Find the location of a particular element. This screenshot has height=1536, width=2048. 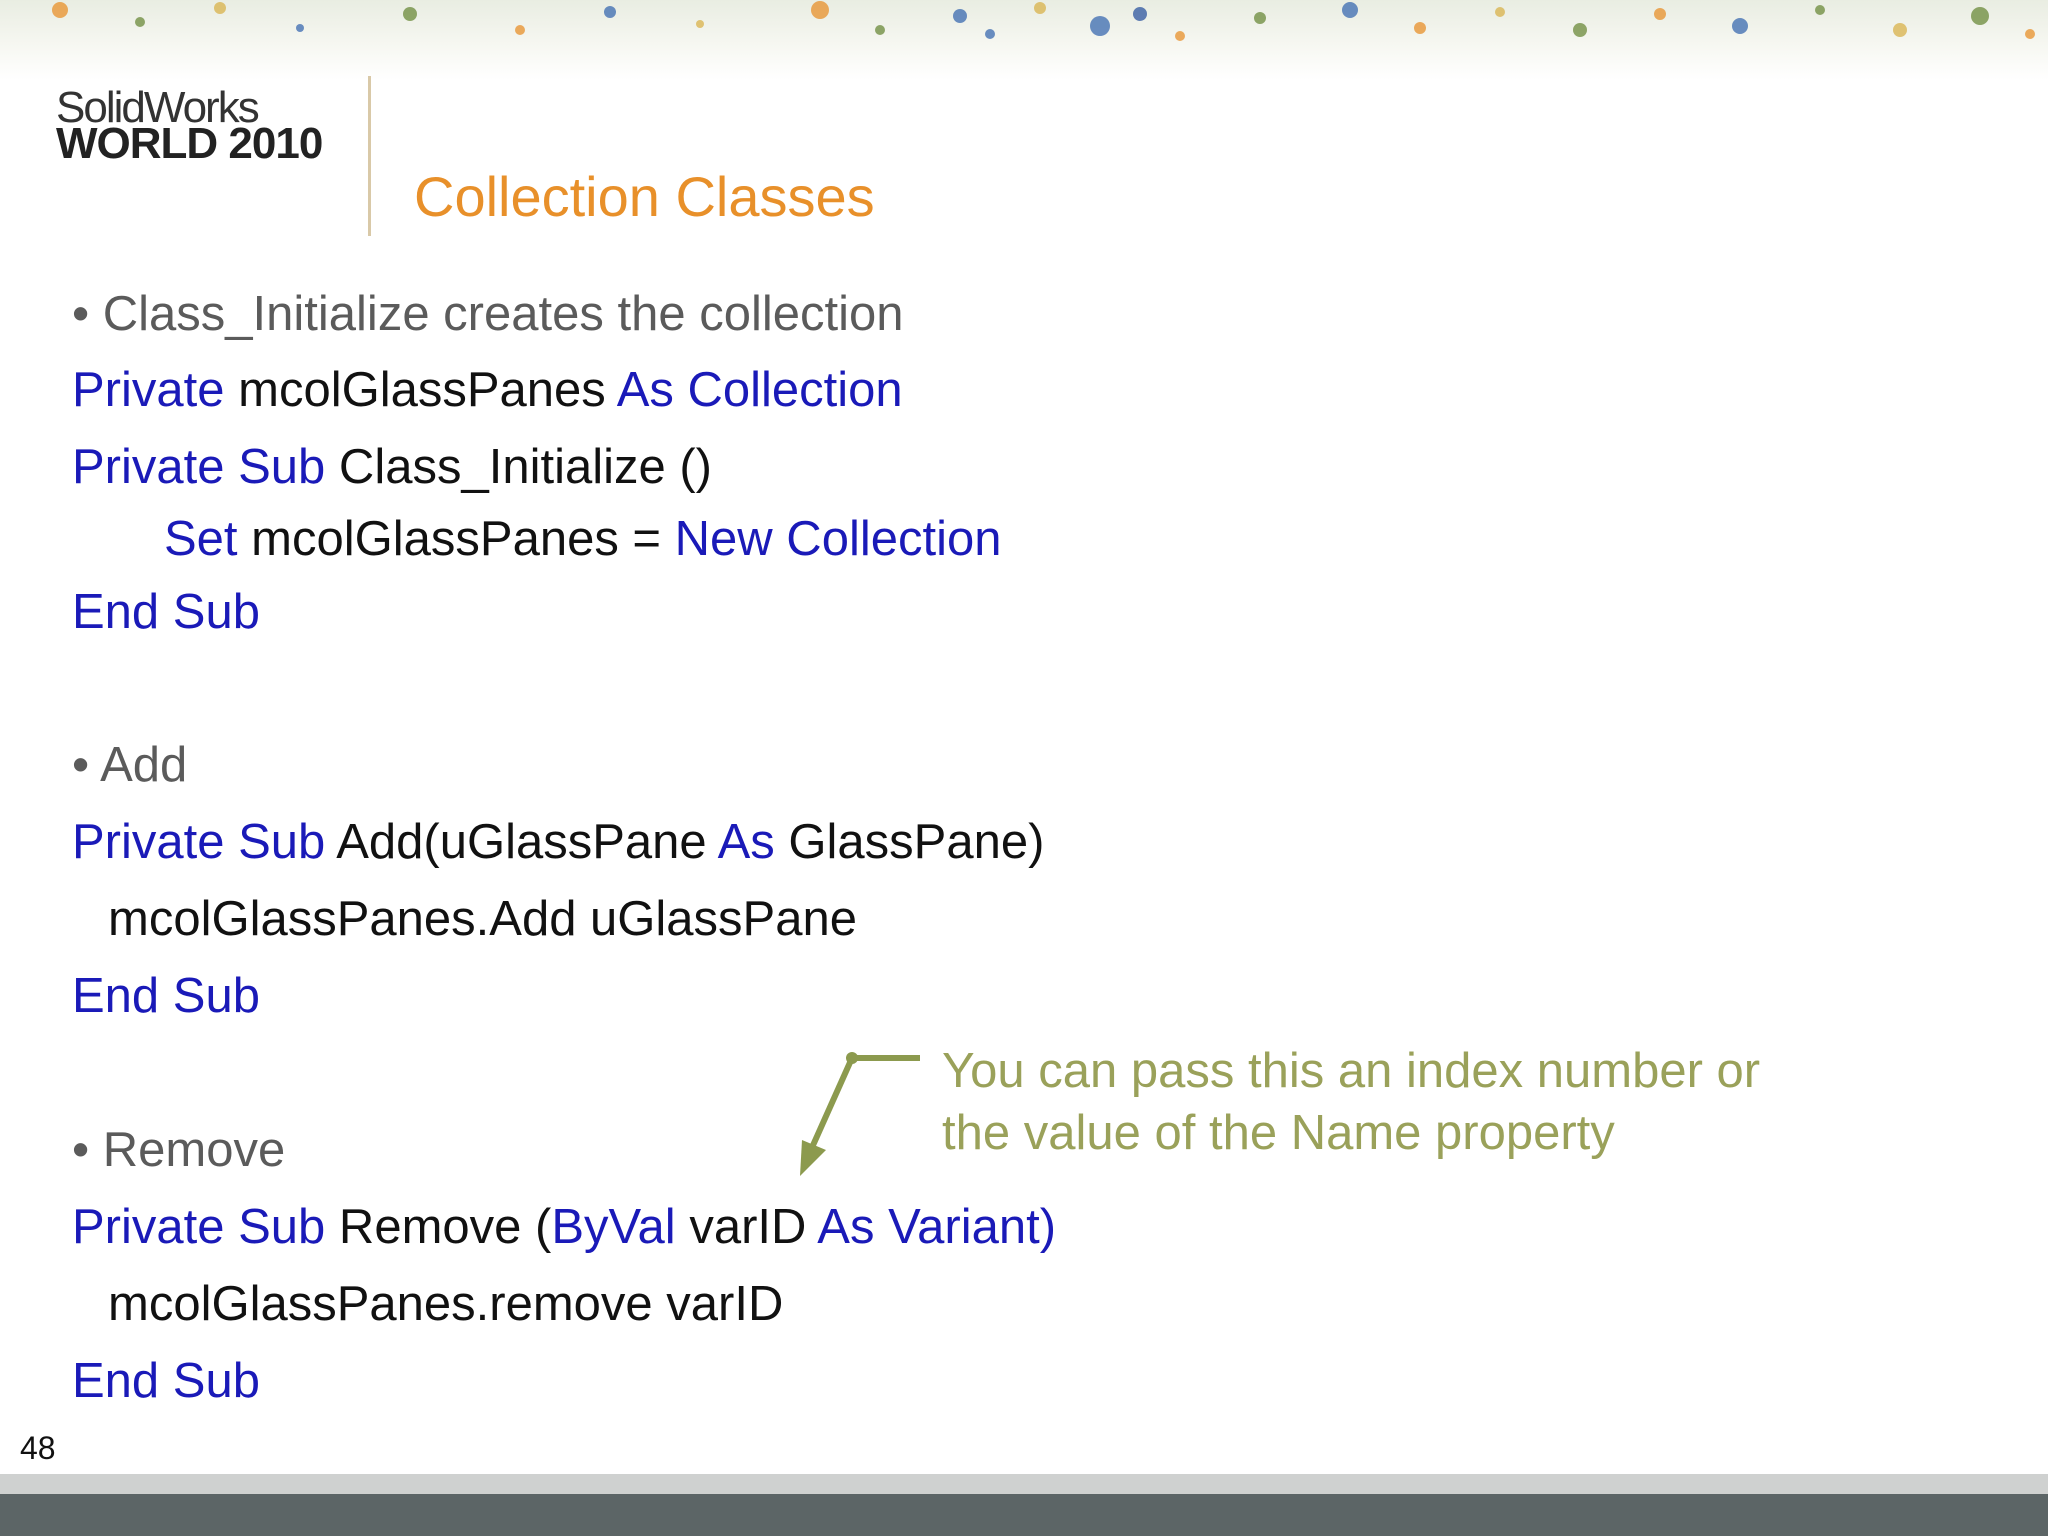

logo-line-2: WORLD 2010 is located at coordinates (189, 143).